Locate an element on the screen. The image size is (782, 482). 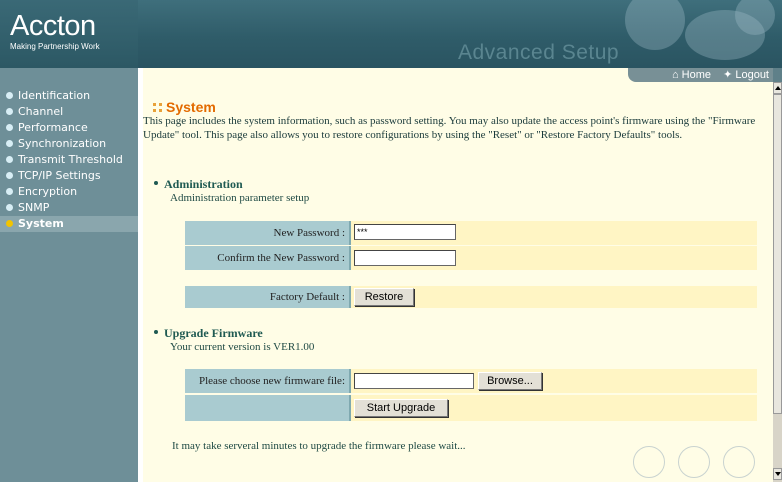
arrow-up-icon is located at coordinates (778, 88).